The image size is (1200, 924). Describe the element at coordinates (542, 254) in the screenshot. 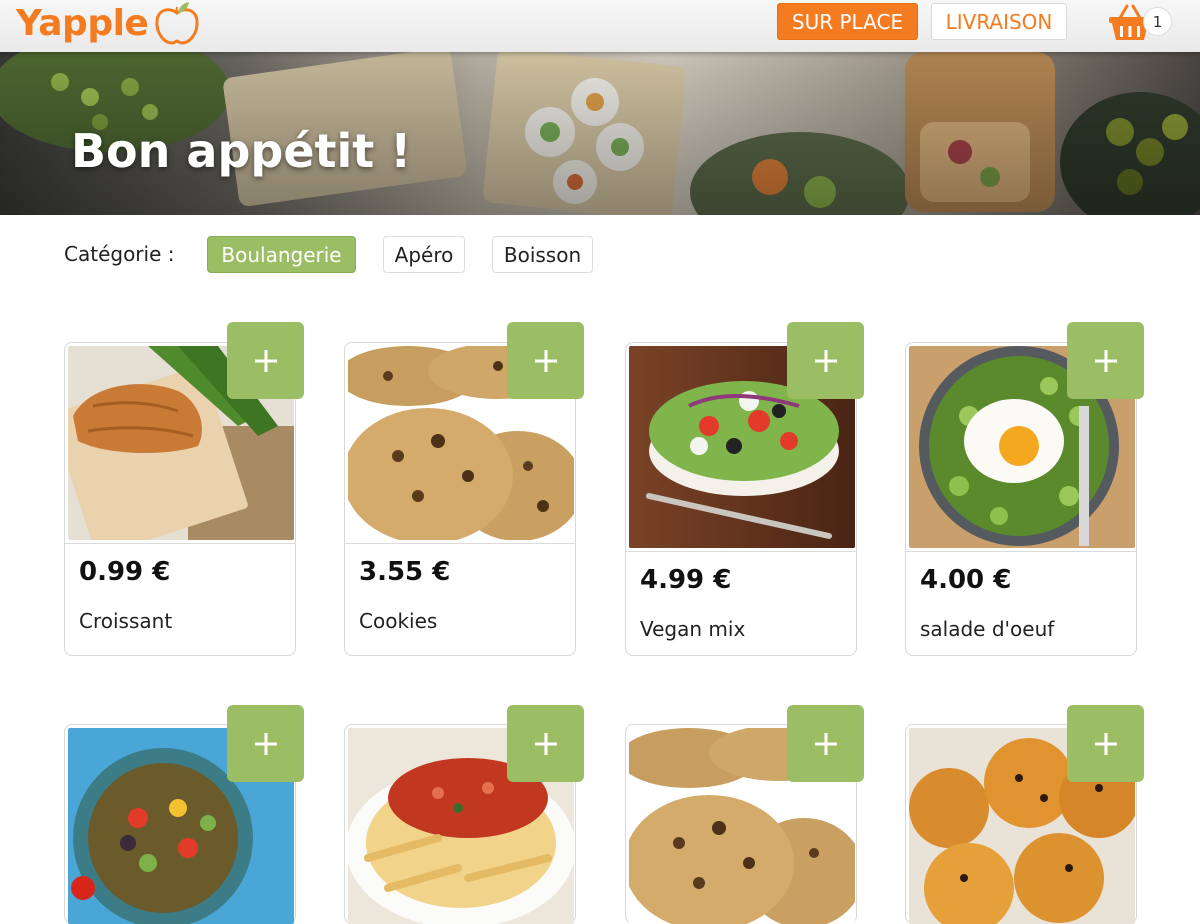

I see `category-boisson: Boisson` at that location.